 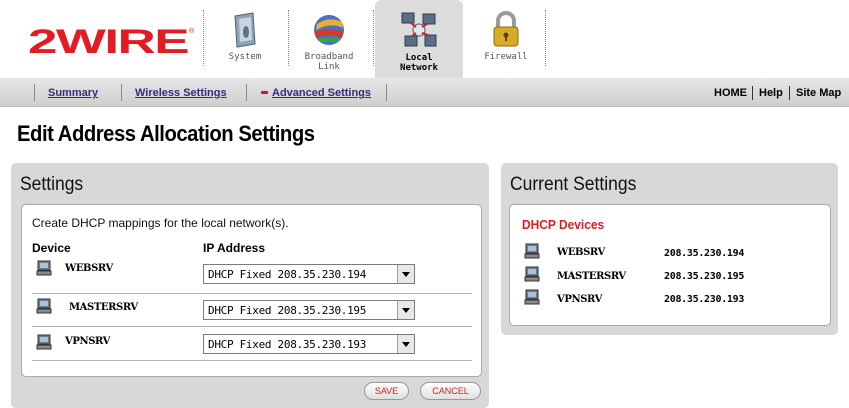 What do you see at coordinates (52, 184) in the screenshot?
I see `settings-panel-title: Settings` at bounding box center [52, 184].